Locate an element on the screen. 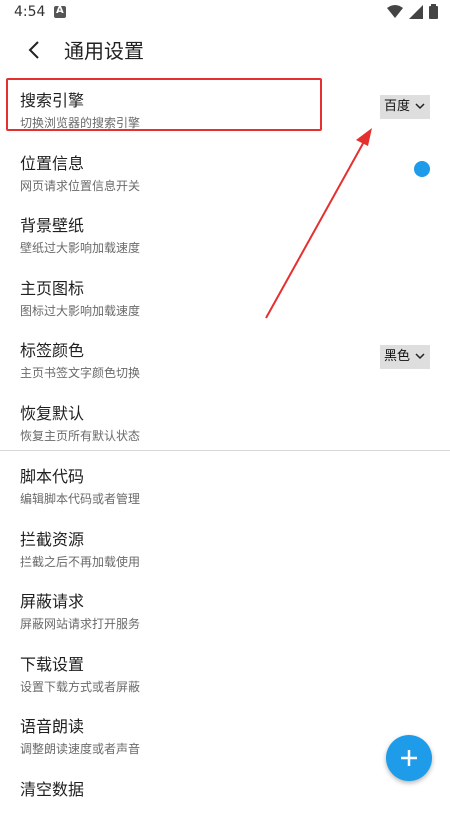  setting-subtitle: 屏蔽网站请求打开服务 is located at coordinates (80, 623).